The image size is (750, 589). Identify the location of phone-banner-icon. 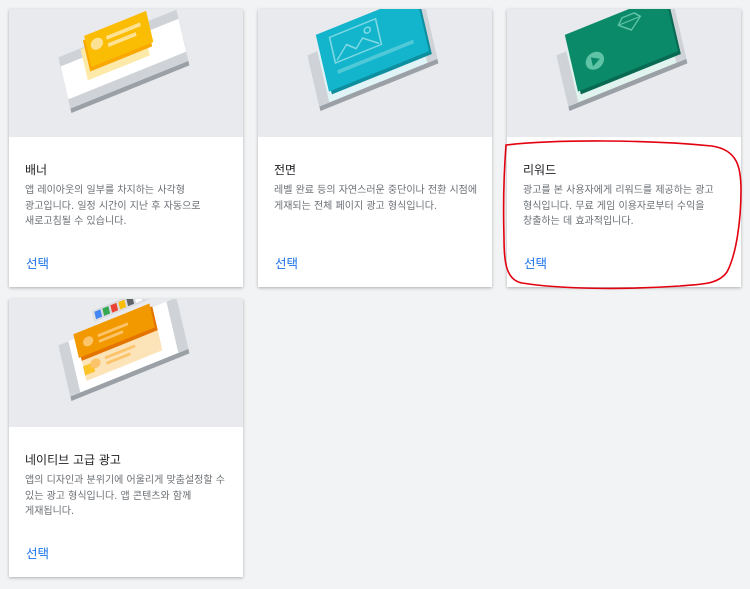
(124, 61).